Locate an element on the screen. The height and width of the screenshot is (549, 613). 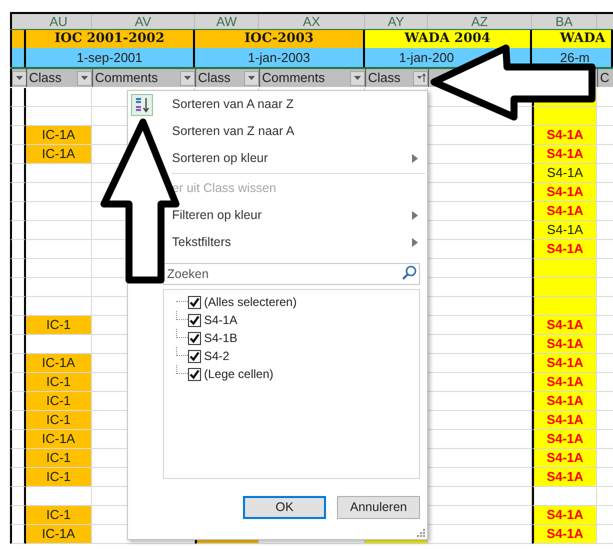
menu-item: Tekstfilters is located at coordinates (202, 242).